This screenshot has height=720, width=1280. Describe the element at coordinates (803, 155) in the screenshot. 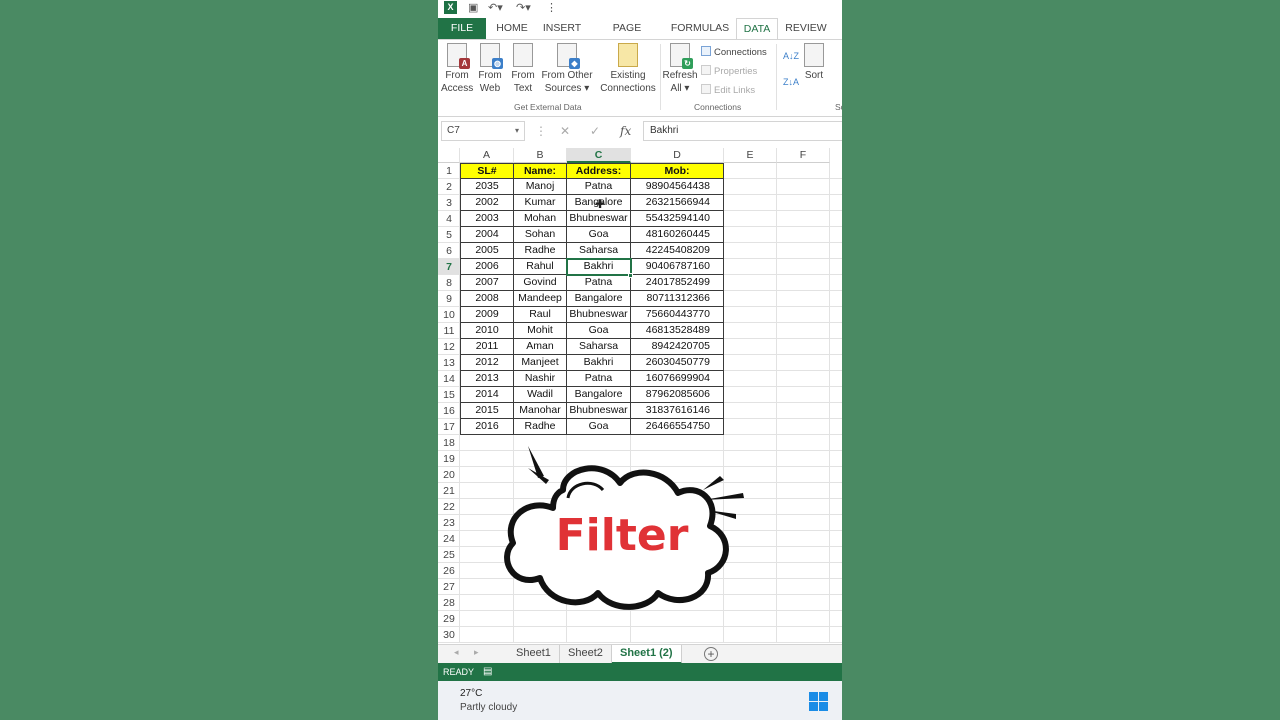

I see `column-header-f: F` at that location.